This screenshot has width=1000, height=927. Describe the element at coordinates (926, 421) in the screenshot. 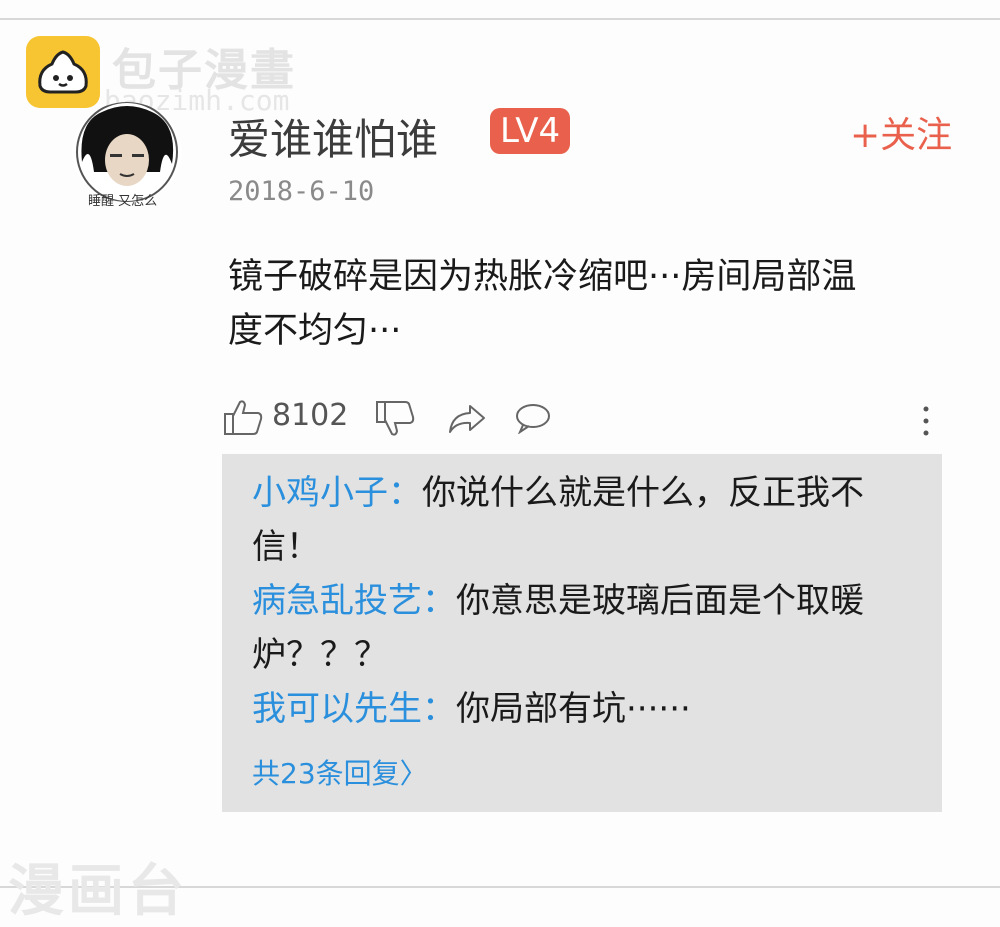

I see `more-icon` at that location.